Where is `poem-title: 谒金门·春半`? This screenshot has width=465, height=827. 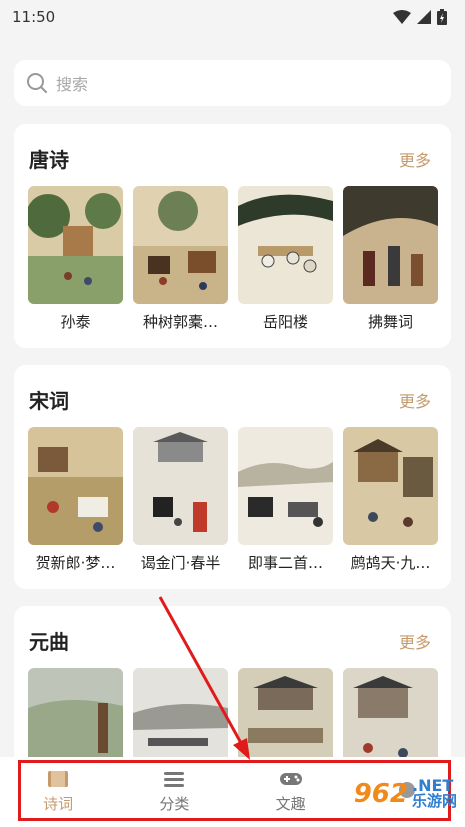
poem-title: 谒金门·春半 is located at coordinates (180, 563).